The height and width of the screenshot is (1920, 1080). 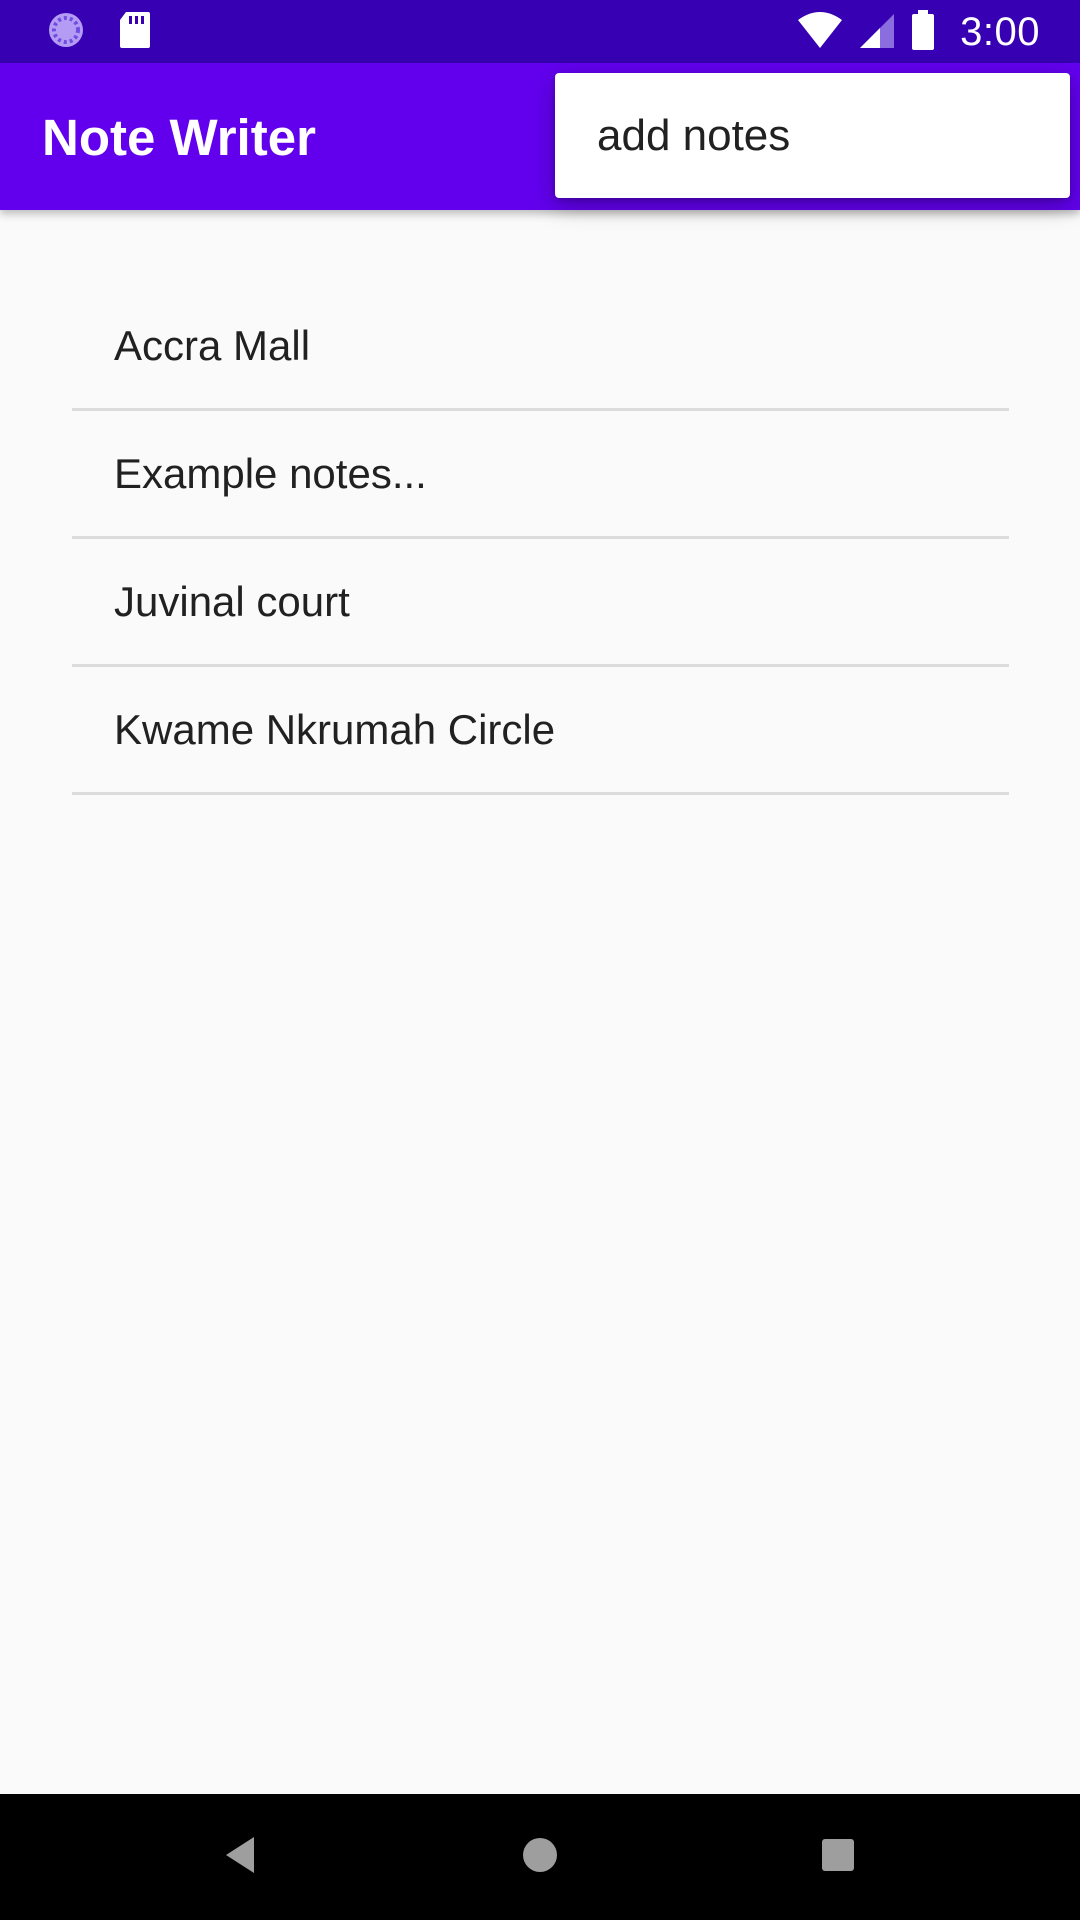 I want to click on overflow-popup-menu: add notes, so click(x=812, y=135).